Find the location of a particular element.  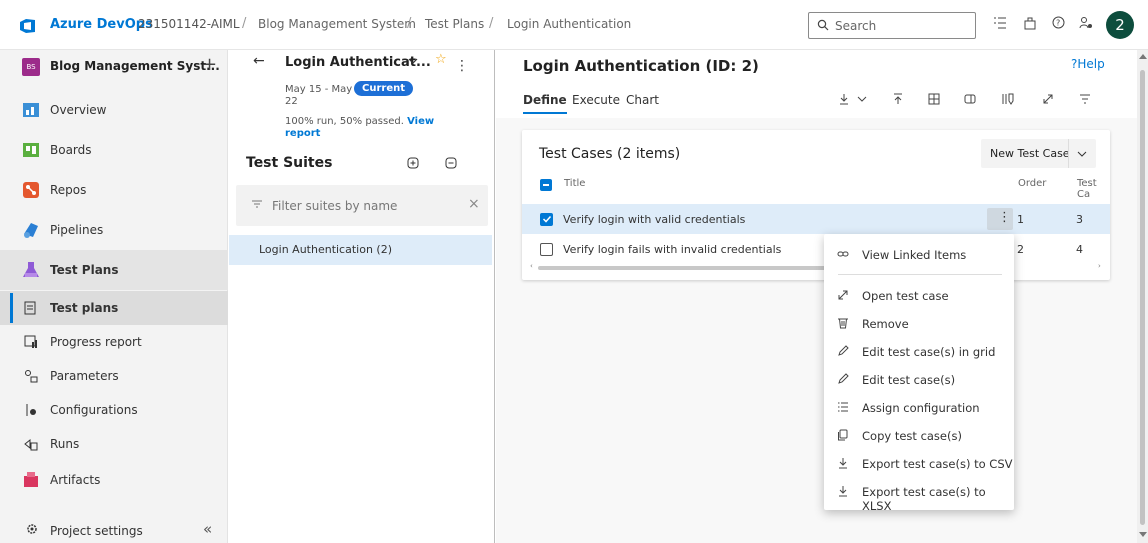

breadcrumb-test-plans: Test Plans is located at coordinates (454, 24).